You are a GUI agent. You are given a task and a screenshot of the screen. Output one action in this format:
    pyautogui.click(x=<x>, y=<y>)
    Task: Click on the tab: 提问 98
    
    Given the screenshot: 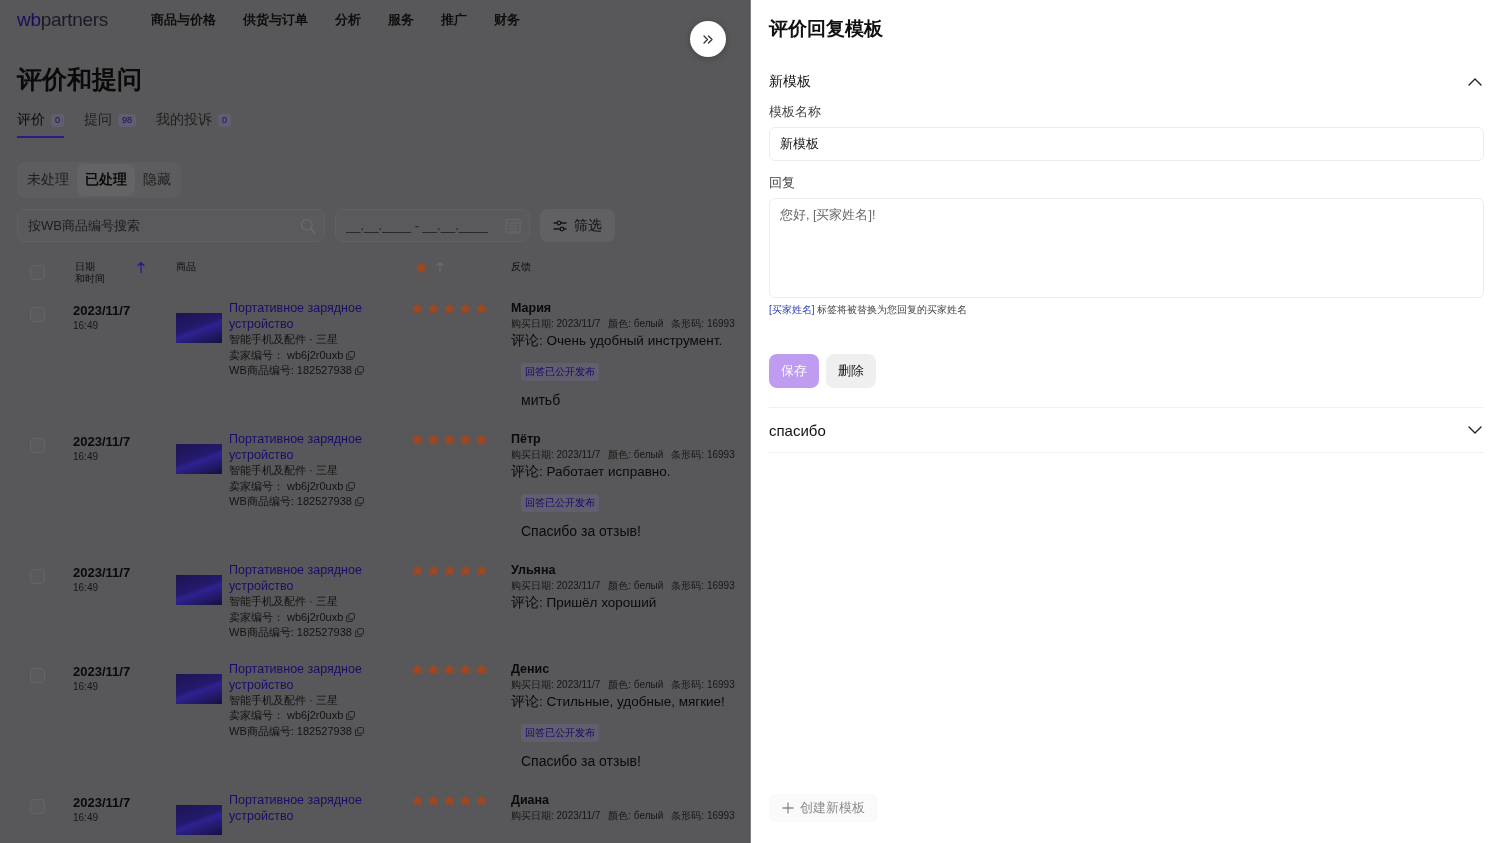 What is the action you would take?
    pyautogui.click(x=110, y=122)
    